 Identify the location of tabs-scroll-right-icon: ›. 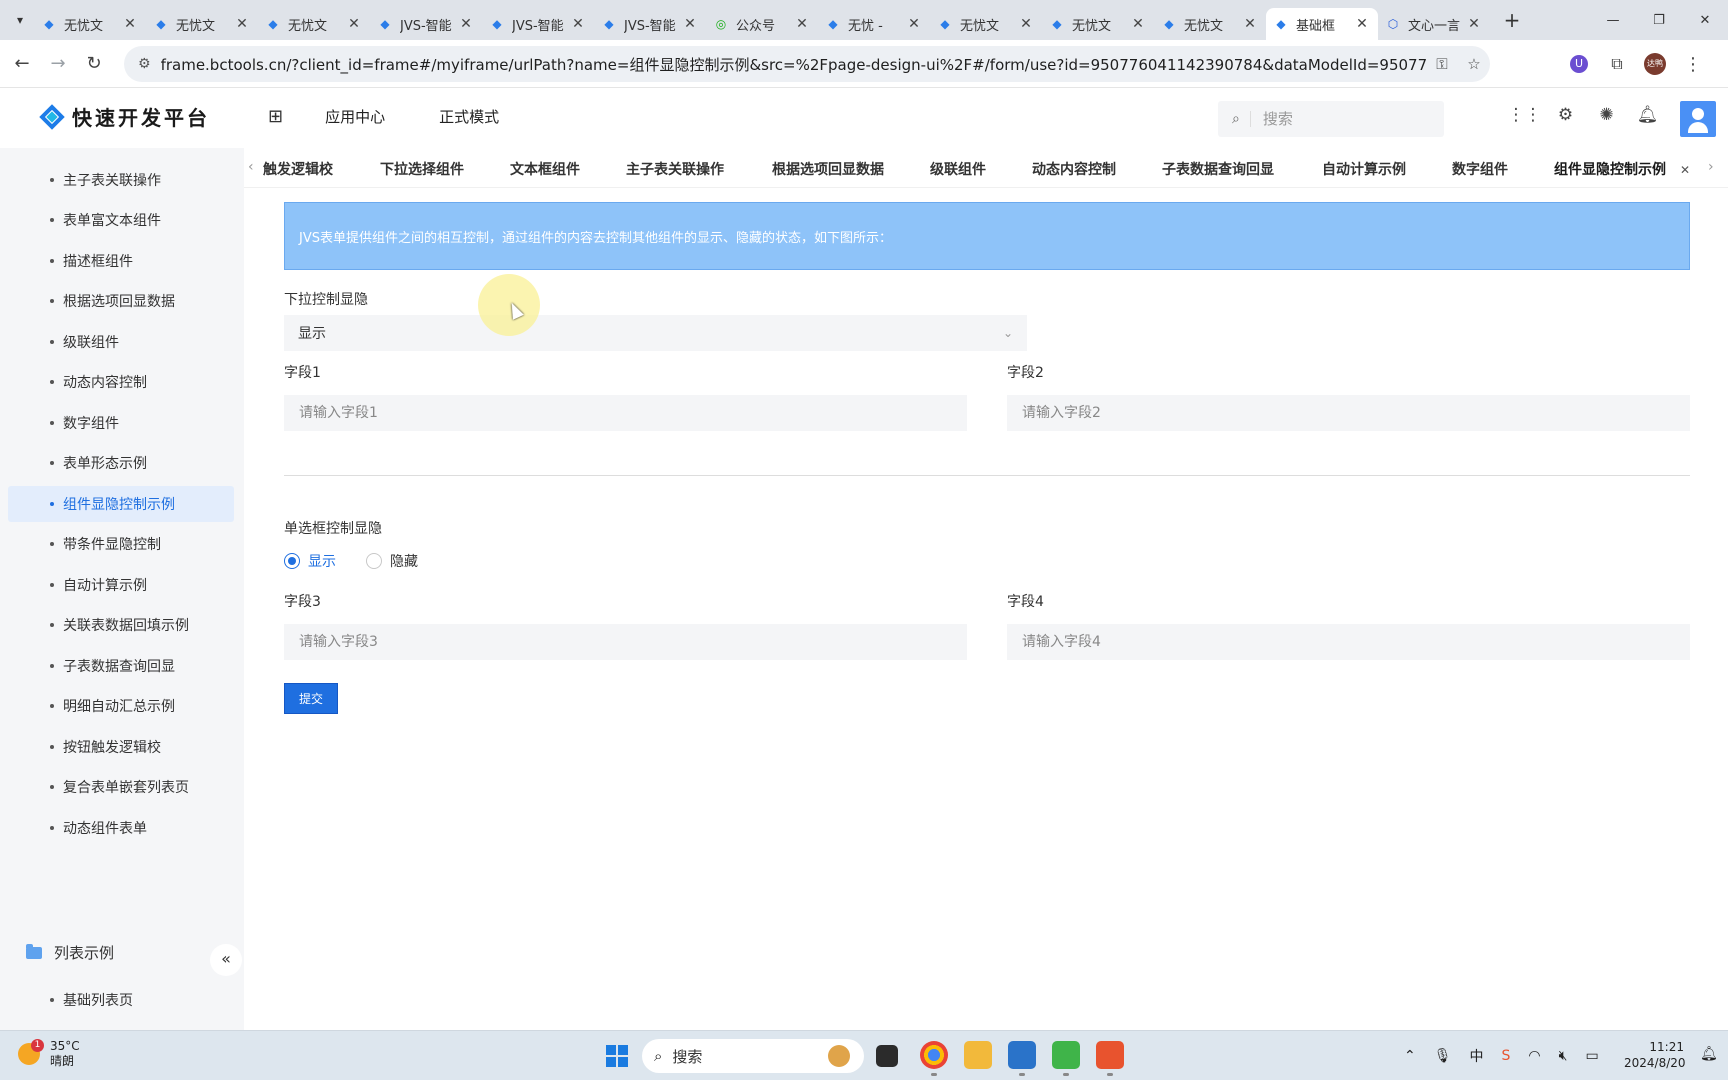
(1711, 167).